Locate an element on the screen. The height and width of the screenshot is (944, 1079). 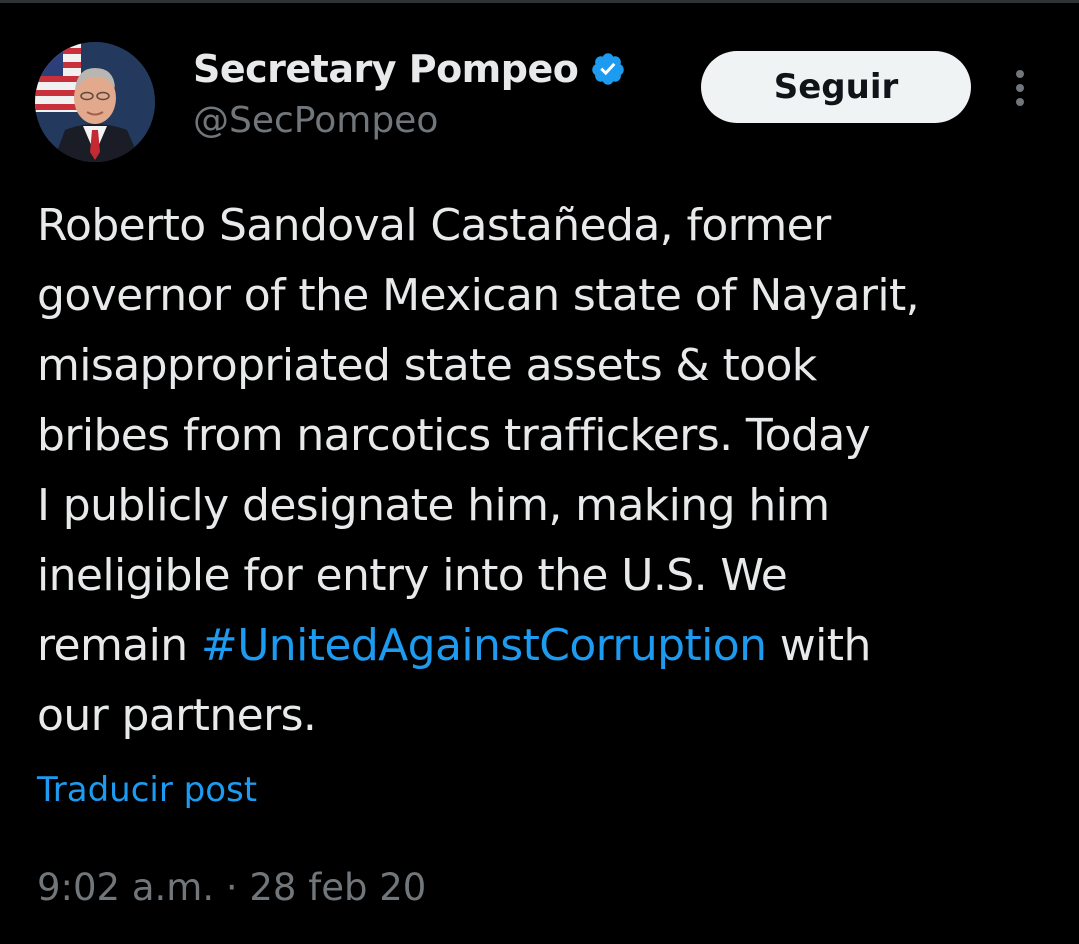
tweet-line: our partners. is located at coordinates (177, 715).